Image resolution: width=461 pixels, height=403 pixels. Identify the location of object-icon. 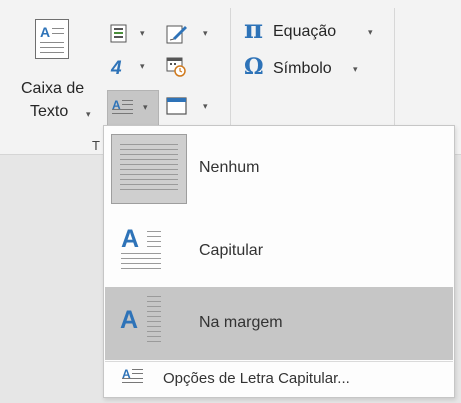
(176, 106).